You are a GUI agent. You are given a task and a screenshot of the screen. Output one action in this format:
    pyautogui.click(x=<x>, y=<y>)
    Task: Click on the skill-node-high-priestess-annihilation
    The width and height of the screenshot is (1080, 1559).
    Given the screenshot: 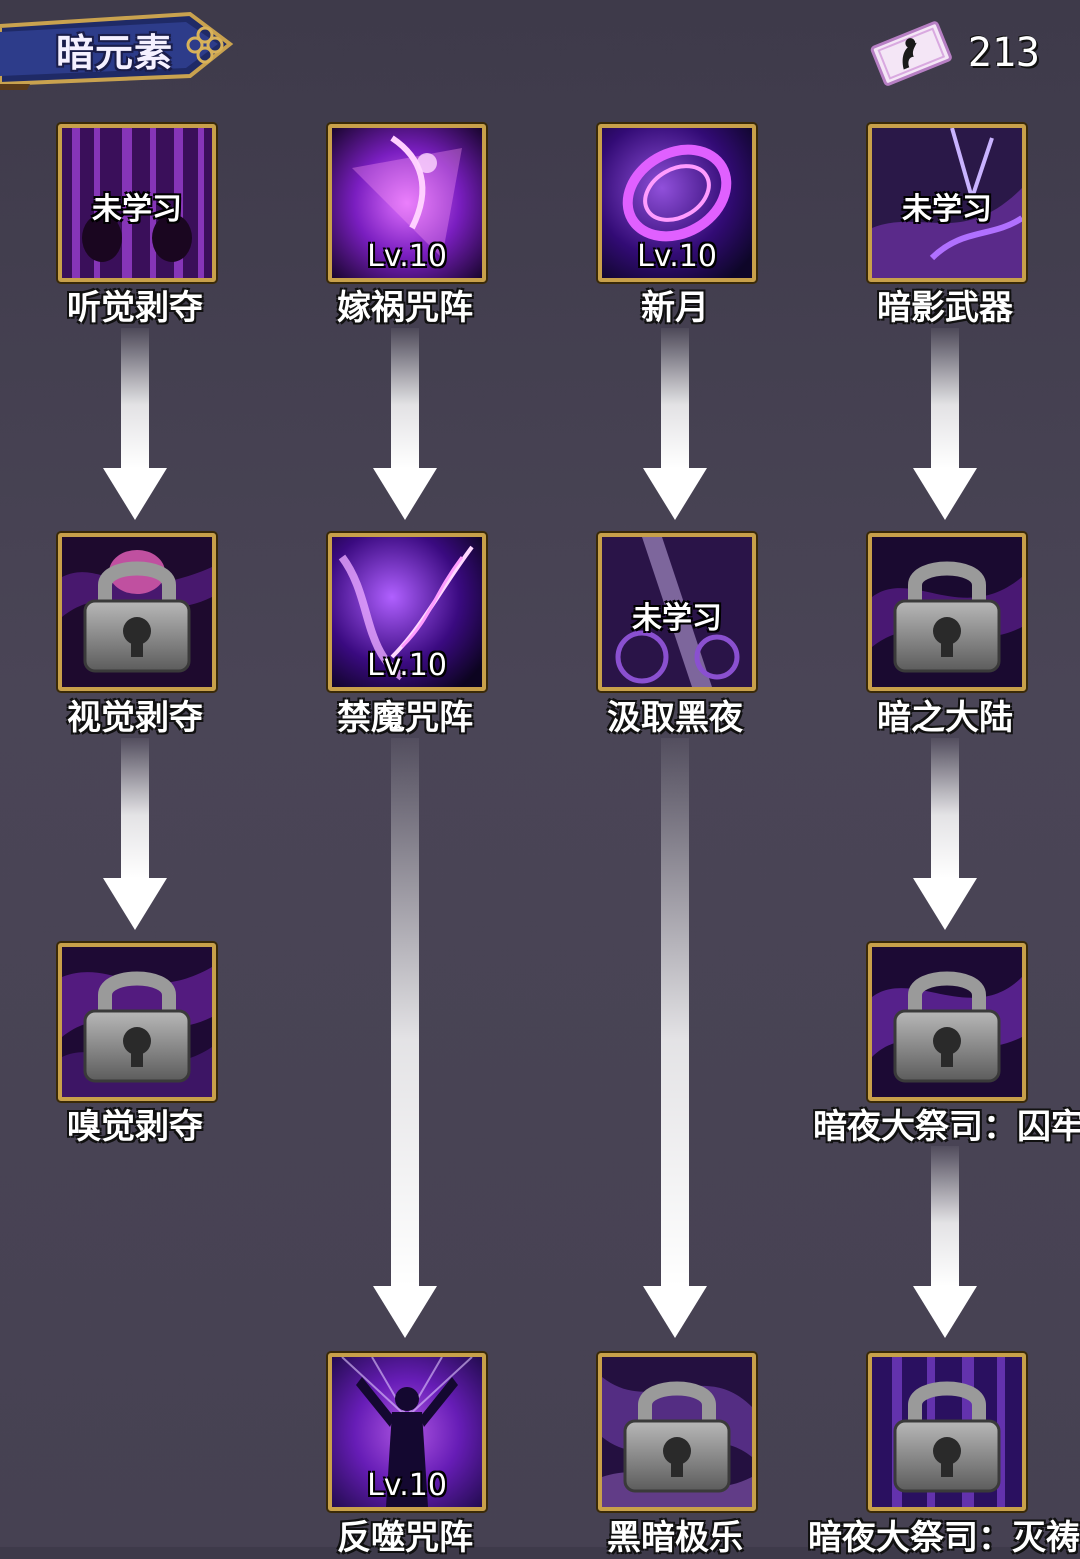 What is the action you would take?
    pyautogui.click(x=947, y=1432)
    